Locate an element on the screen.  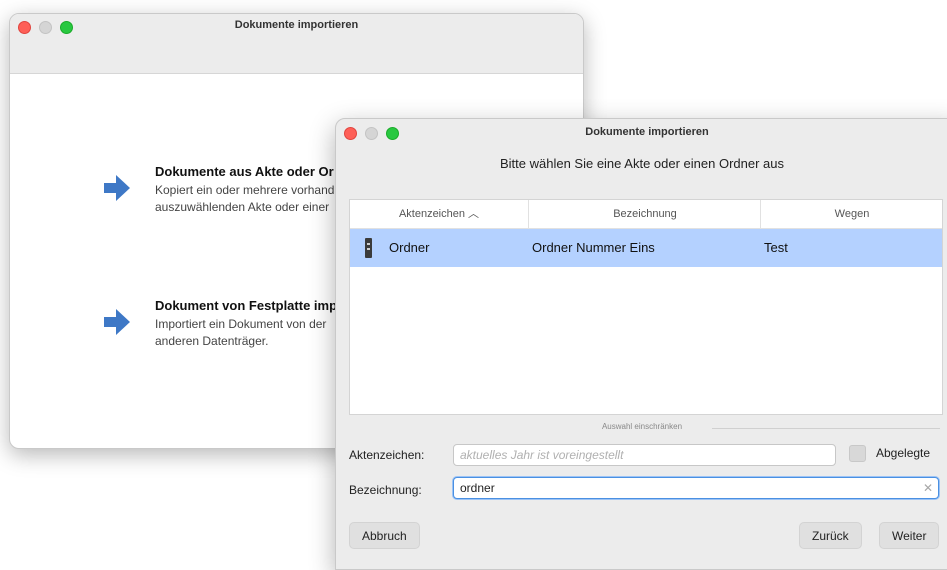
table-row: Ordner Ordner Nummer Eins Test is located at coordinates (646, 248).